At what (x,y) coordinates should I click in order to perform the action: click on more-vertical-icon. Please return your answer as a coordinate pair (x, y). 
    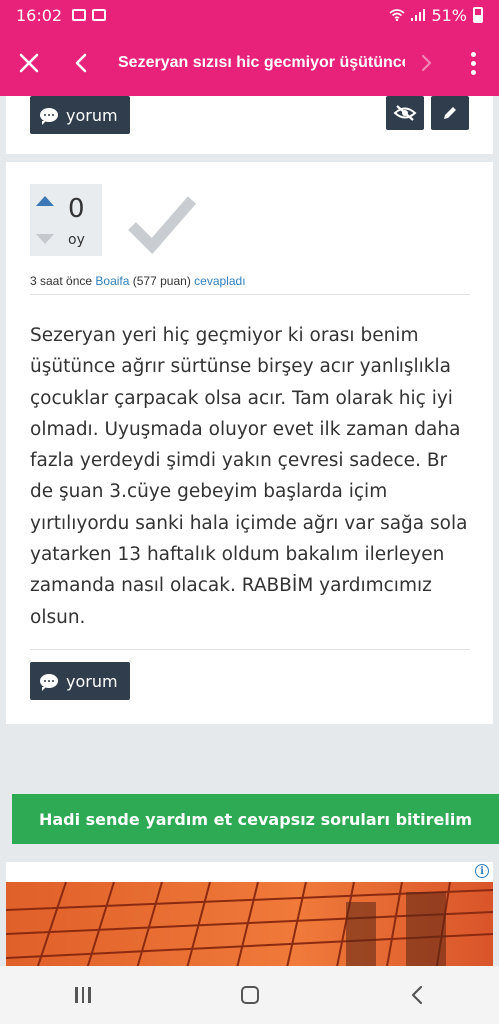
    Looking at the image, I should click on (473, 63).